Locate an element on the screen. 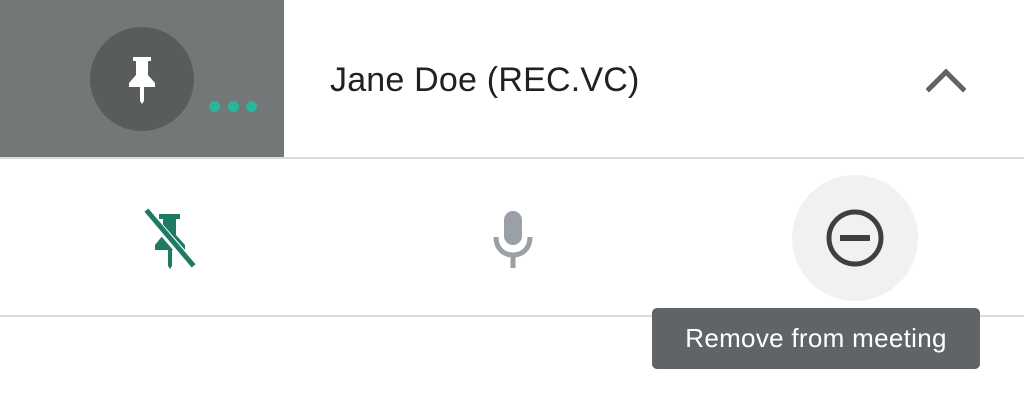 Image resolution: width=1024 pixels, height=401 pixels. remove-tooltip: Remove from meeting is located at coordinates (816, 338).